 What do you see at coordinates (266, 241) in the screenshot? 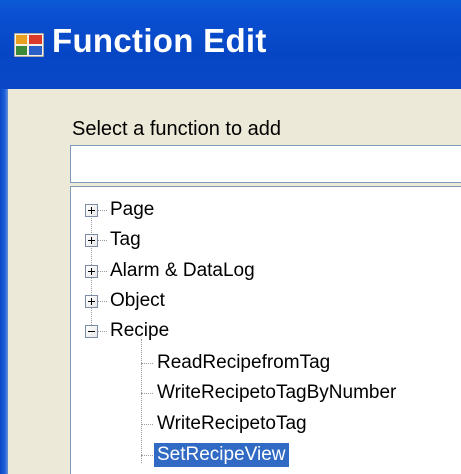
I see `tree-node-tag: Tag` at bounding box center [266, 241].